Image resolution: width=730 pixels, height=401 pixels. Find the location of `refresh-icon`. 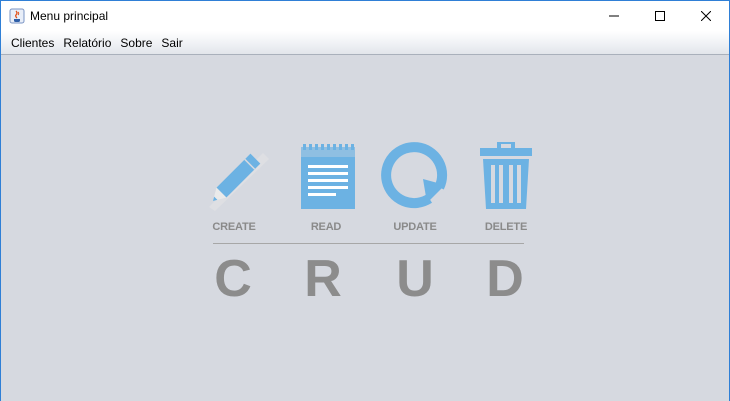

refresh-icon is located at coordinates (414, 175).